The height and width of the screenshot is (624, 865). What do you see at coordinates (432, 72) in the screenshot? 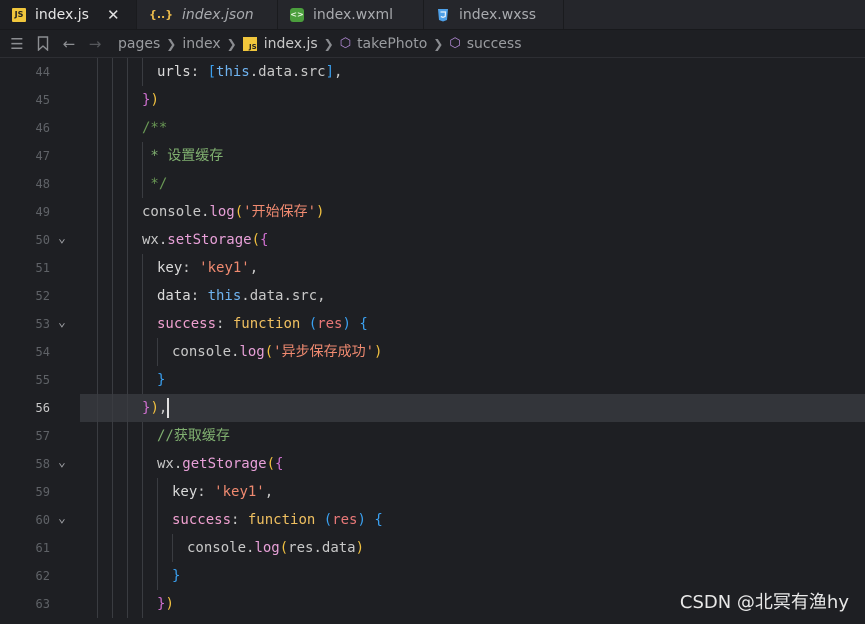
I see `code-line: 44 urls: [this.data.src],` at bounding box center [432, 72].